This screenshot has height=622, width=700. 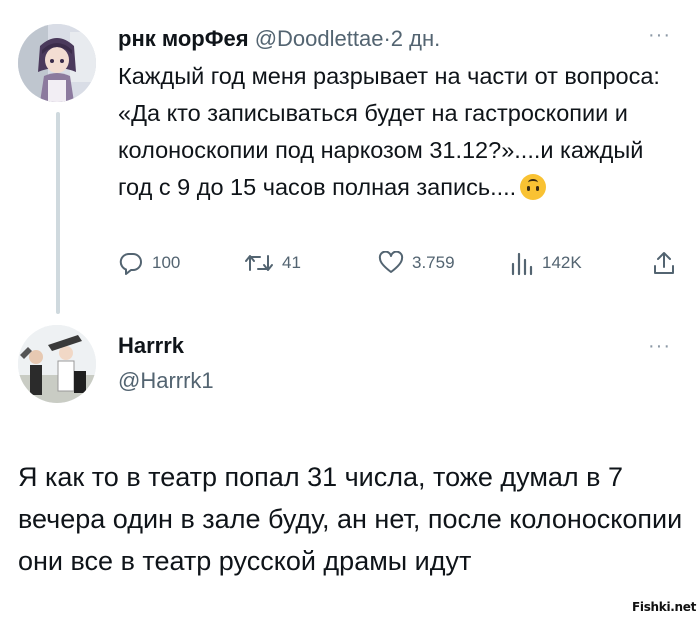 I want to click on like-count: 3.759, so click(x=433, y=262).